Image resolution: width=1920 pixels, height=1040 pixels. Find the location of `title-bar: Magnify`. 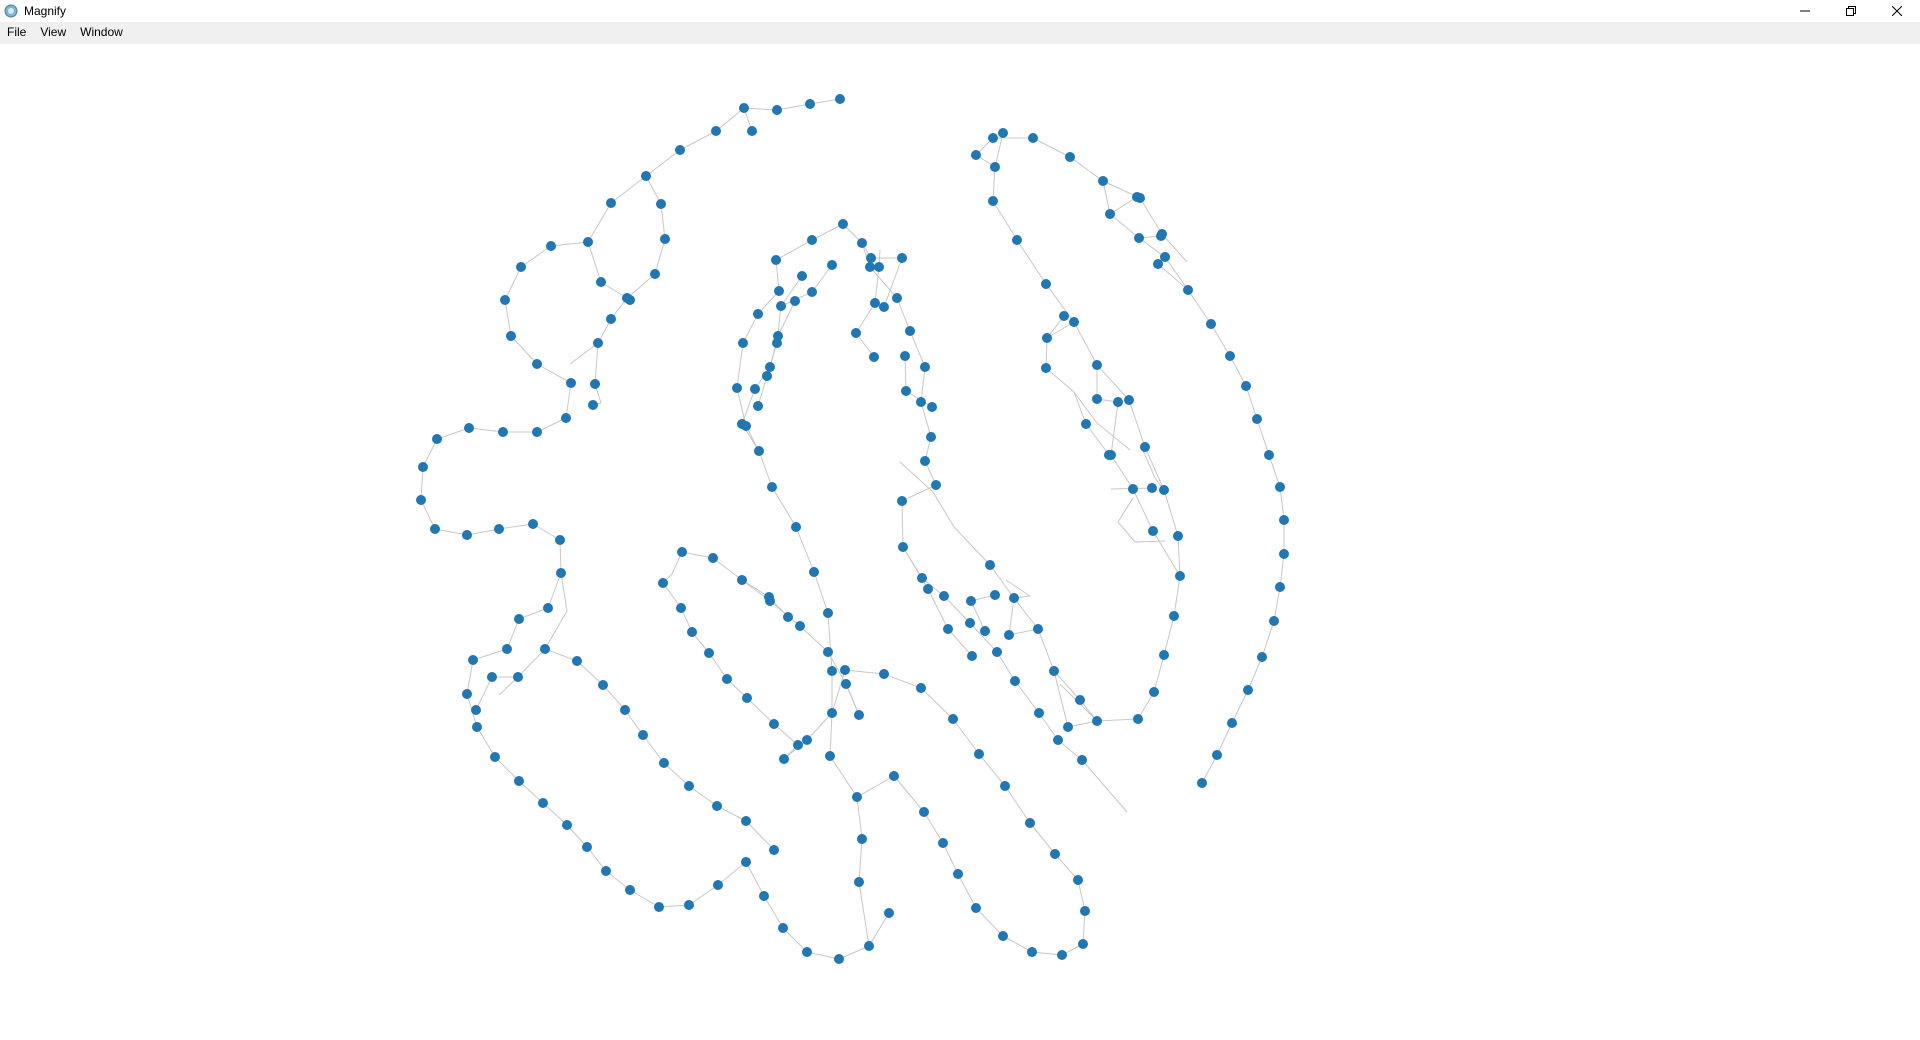

title-bar: Magnify is located at coordinates (960, 11).